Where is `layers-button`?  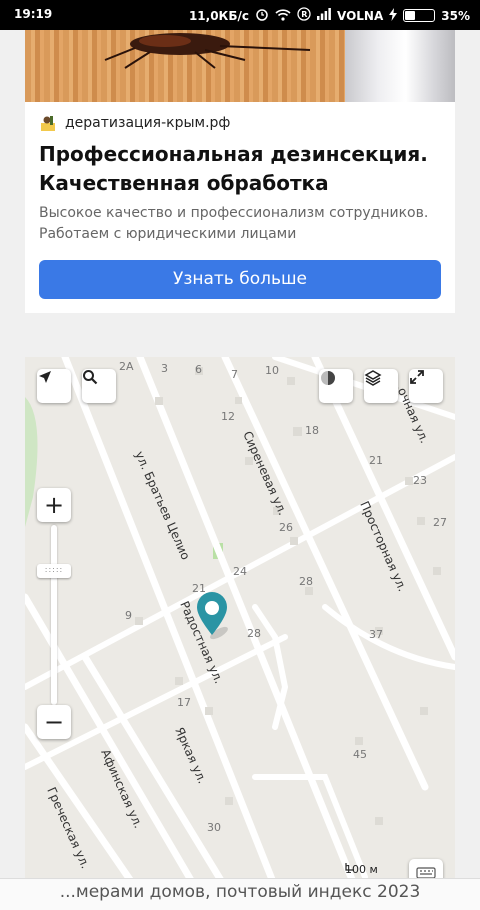 layers-button is located at coordinates (381, 386).